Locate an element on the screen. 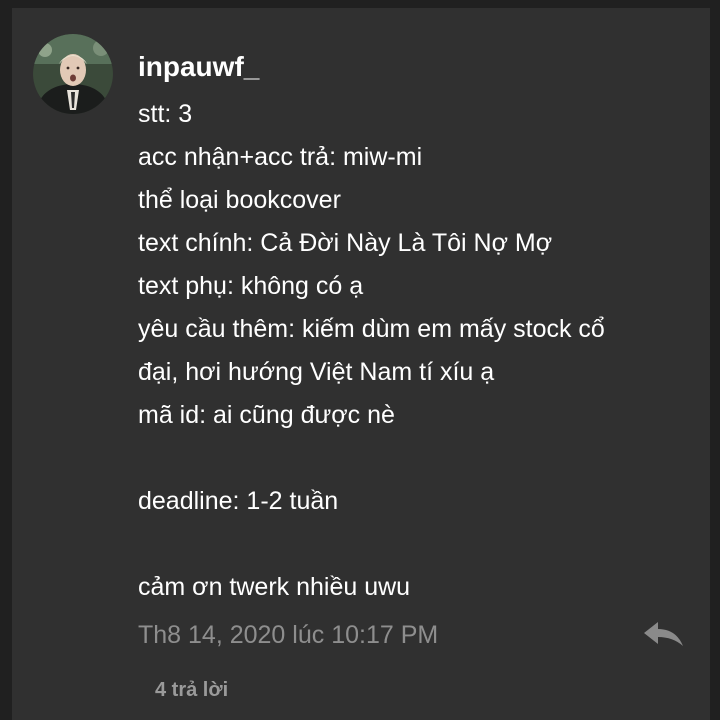 This screenshot has width=720, height=720. comment-line: yêu cầu thêm: kiếm dùm em mấy stock cổ is located at coordinates (371, 329).